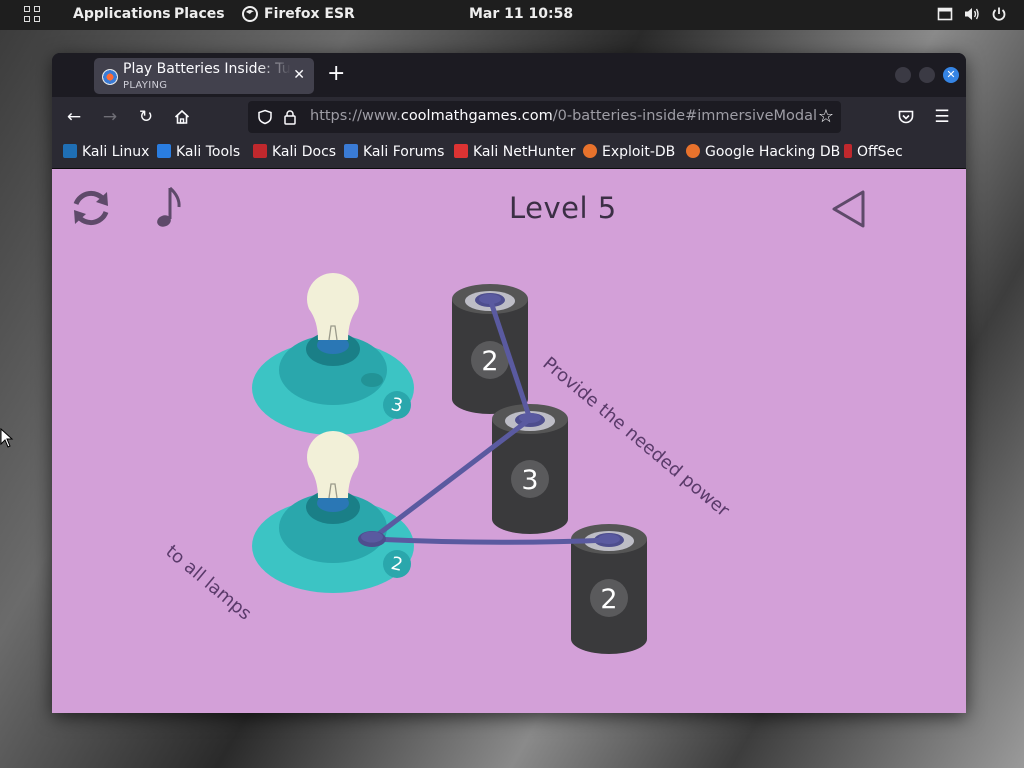 Image resolution: width=1024 pixels, height=768 pixels. Describe the element at coordinates (309, 14) in the screenshot. I see `active-app-label: Firefox ESR` at that location.